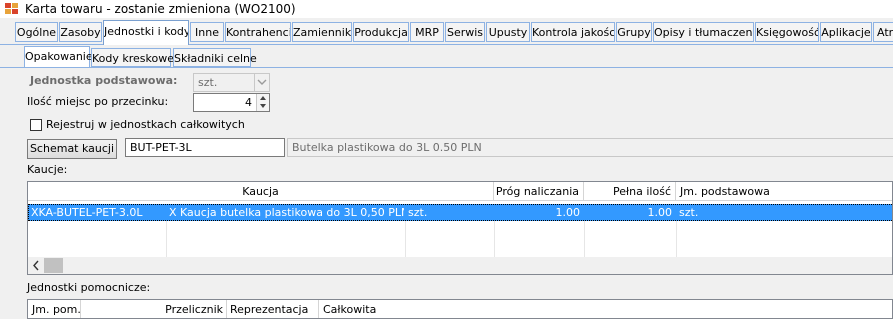 This screenshot has height=319, width=893. I want to click on tab-kontrahenci: Kontrahenci, so click(258, 32).